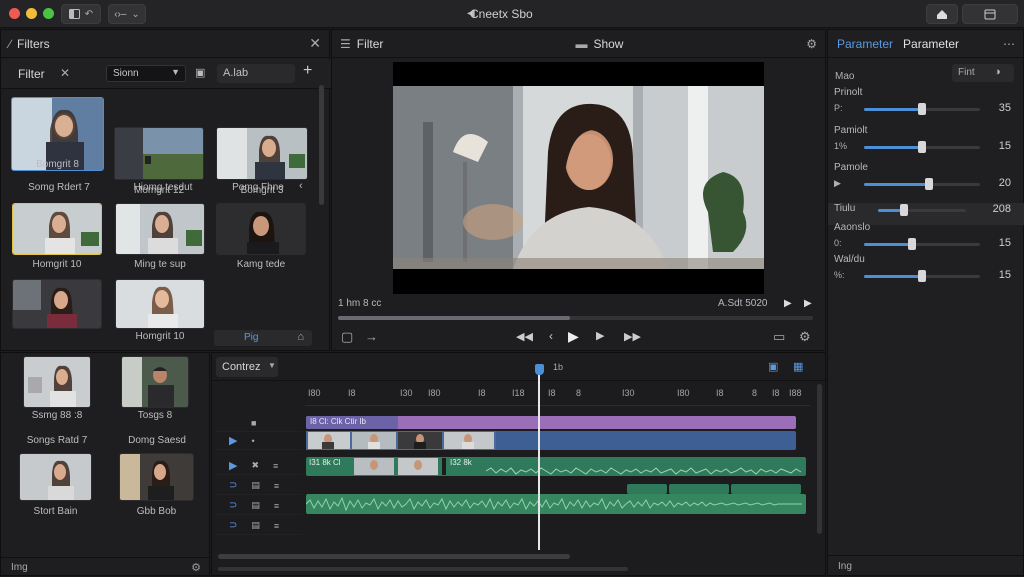 This screenshot has width=1024, height=577. Describe the element at coordinates (253, 423) in the screenshot. I see `track-lock-icon: ■` at that location.